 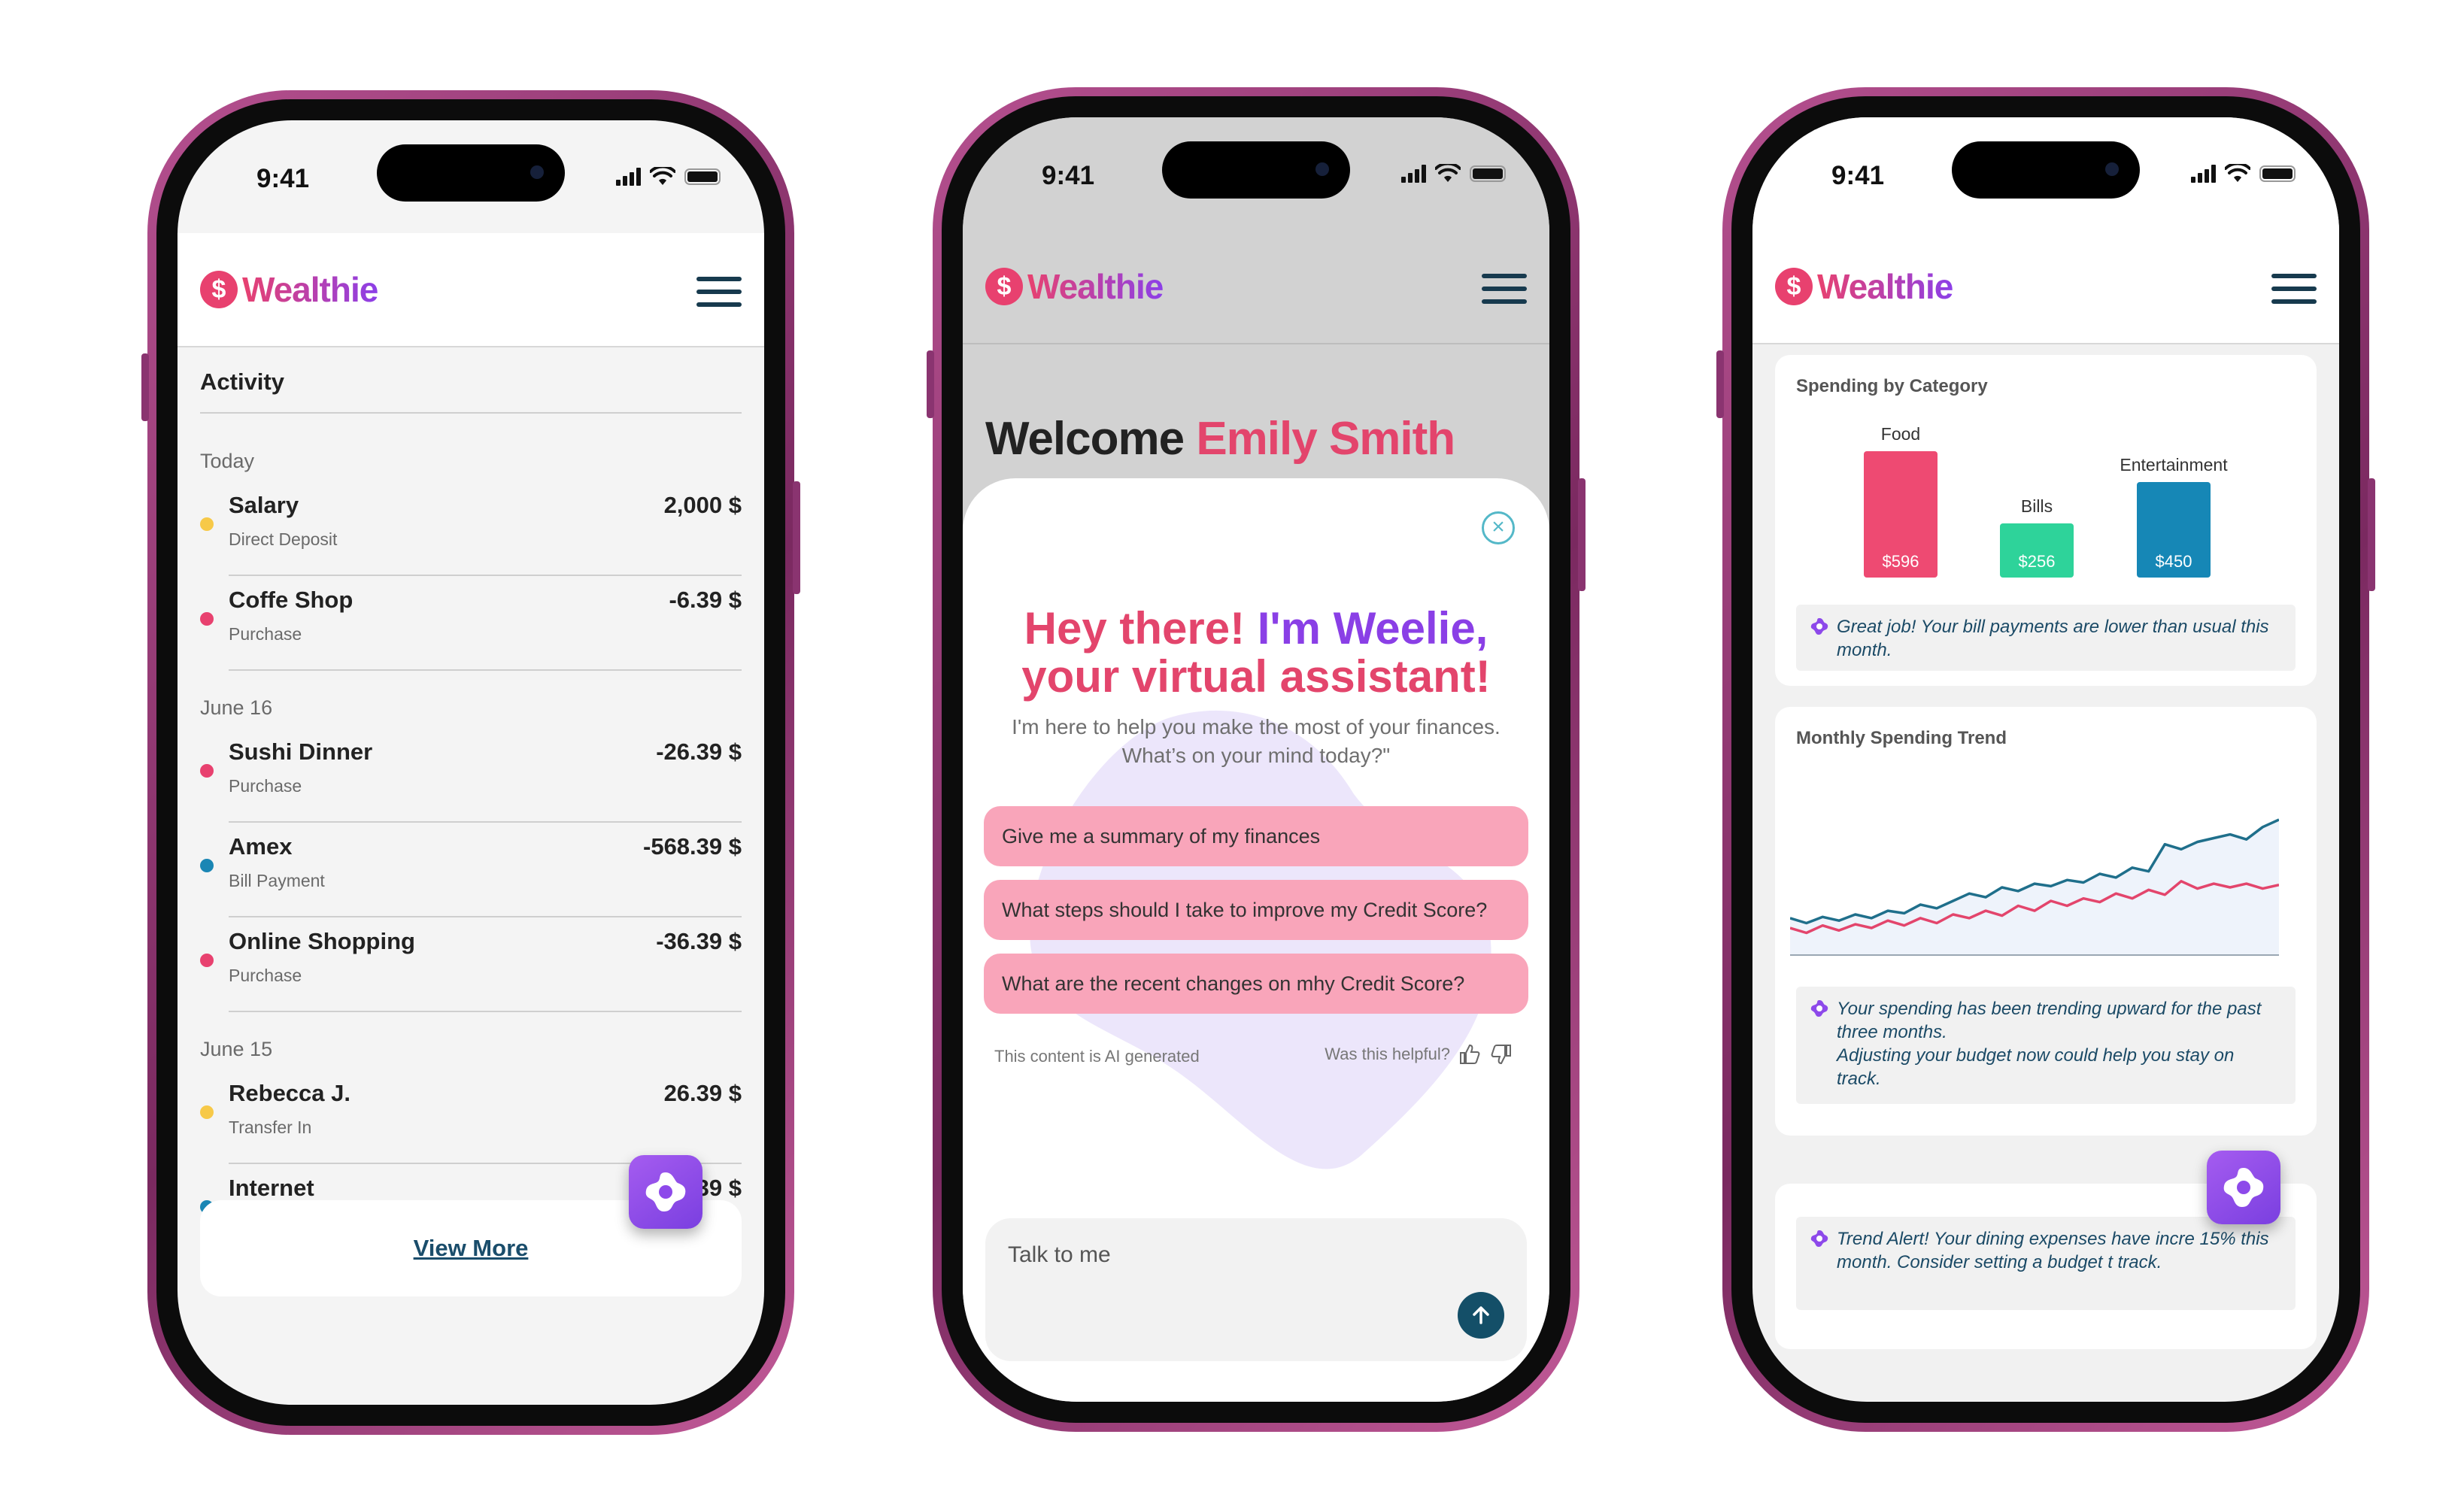 What do you see at coordinates (271, 1188) in the screenshot?
I see `transaction-name: Internet` at bounding box center [271, 1188].